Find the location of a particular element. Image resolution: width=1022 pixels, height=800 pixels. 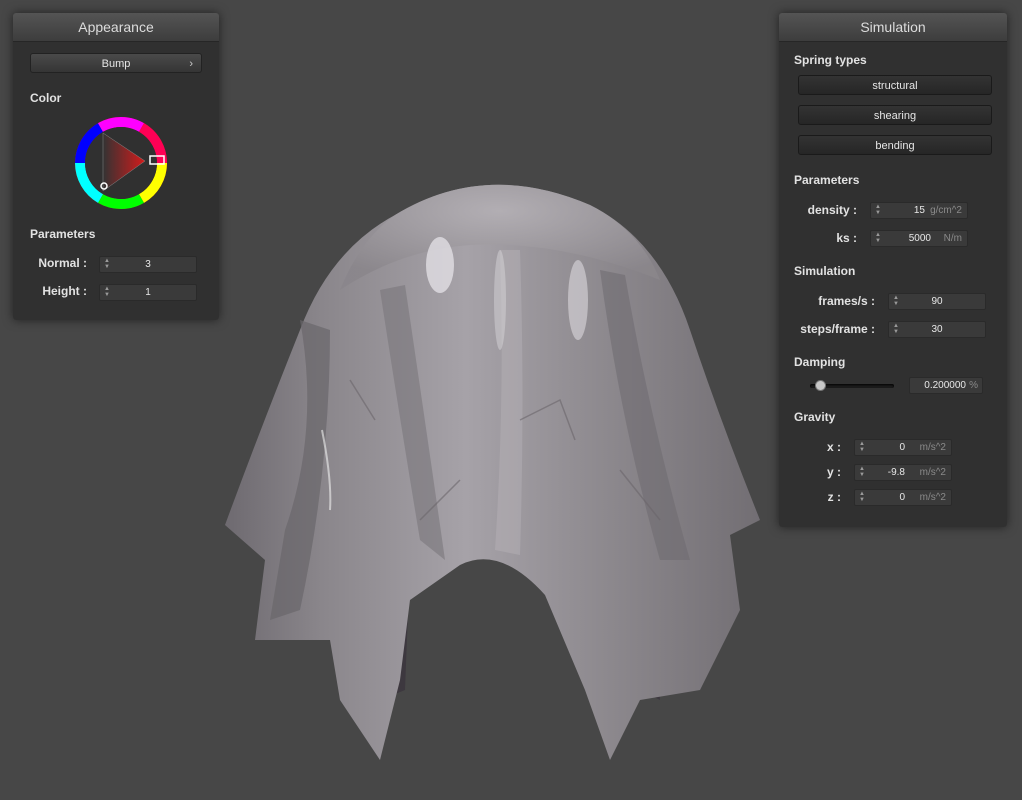

normal-input: ▲ ▼ 3 is located at coordinates (148, 264).